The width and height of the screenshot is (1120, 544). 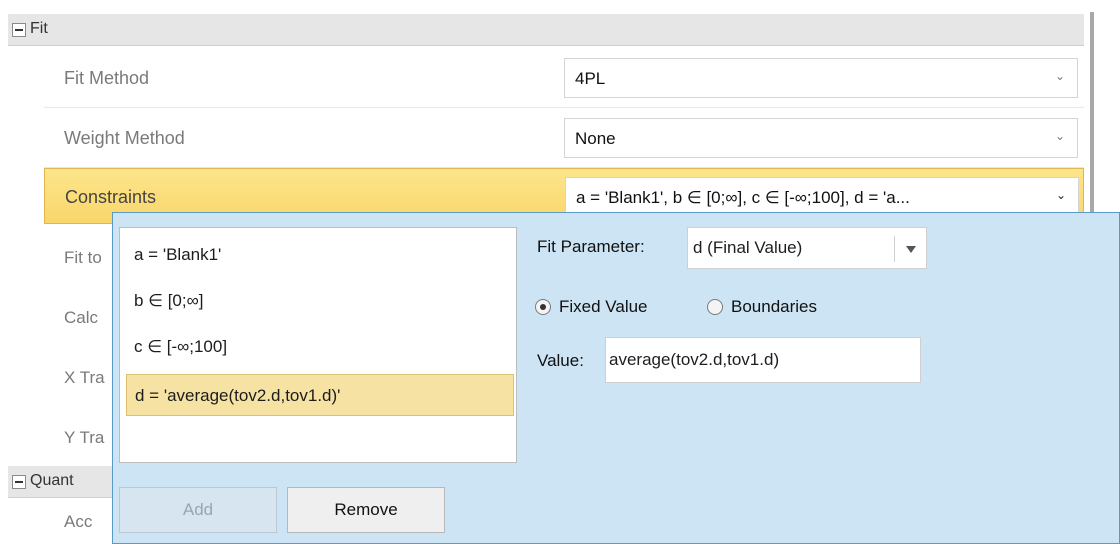 What do you see at coordinates (546, 30) in the screenshot?
I see `category-fit: Fit` at bounding box center [546, 30].